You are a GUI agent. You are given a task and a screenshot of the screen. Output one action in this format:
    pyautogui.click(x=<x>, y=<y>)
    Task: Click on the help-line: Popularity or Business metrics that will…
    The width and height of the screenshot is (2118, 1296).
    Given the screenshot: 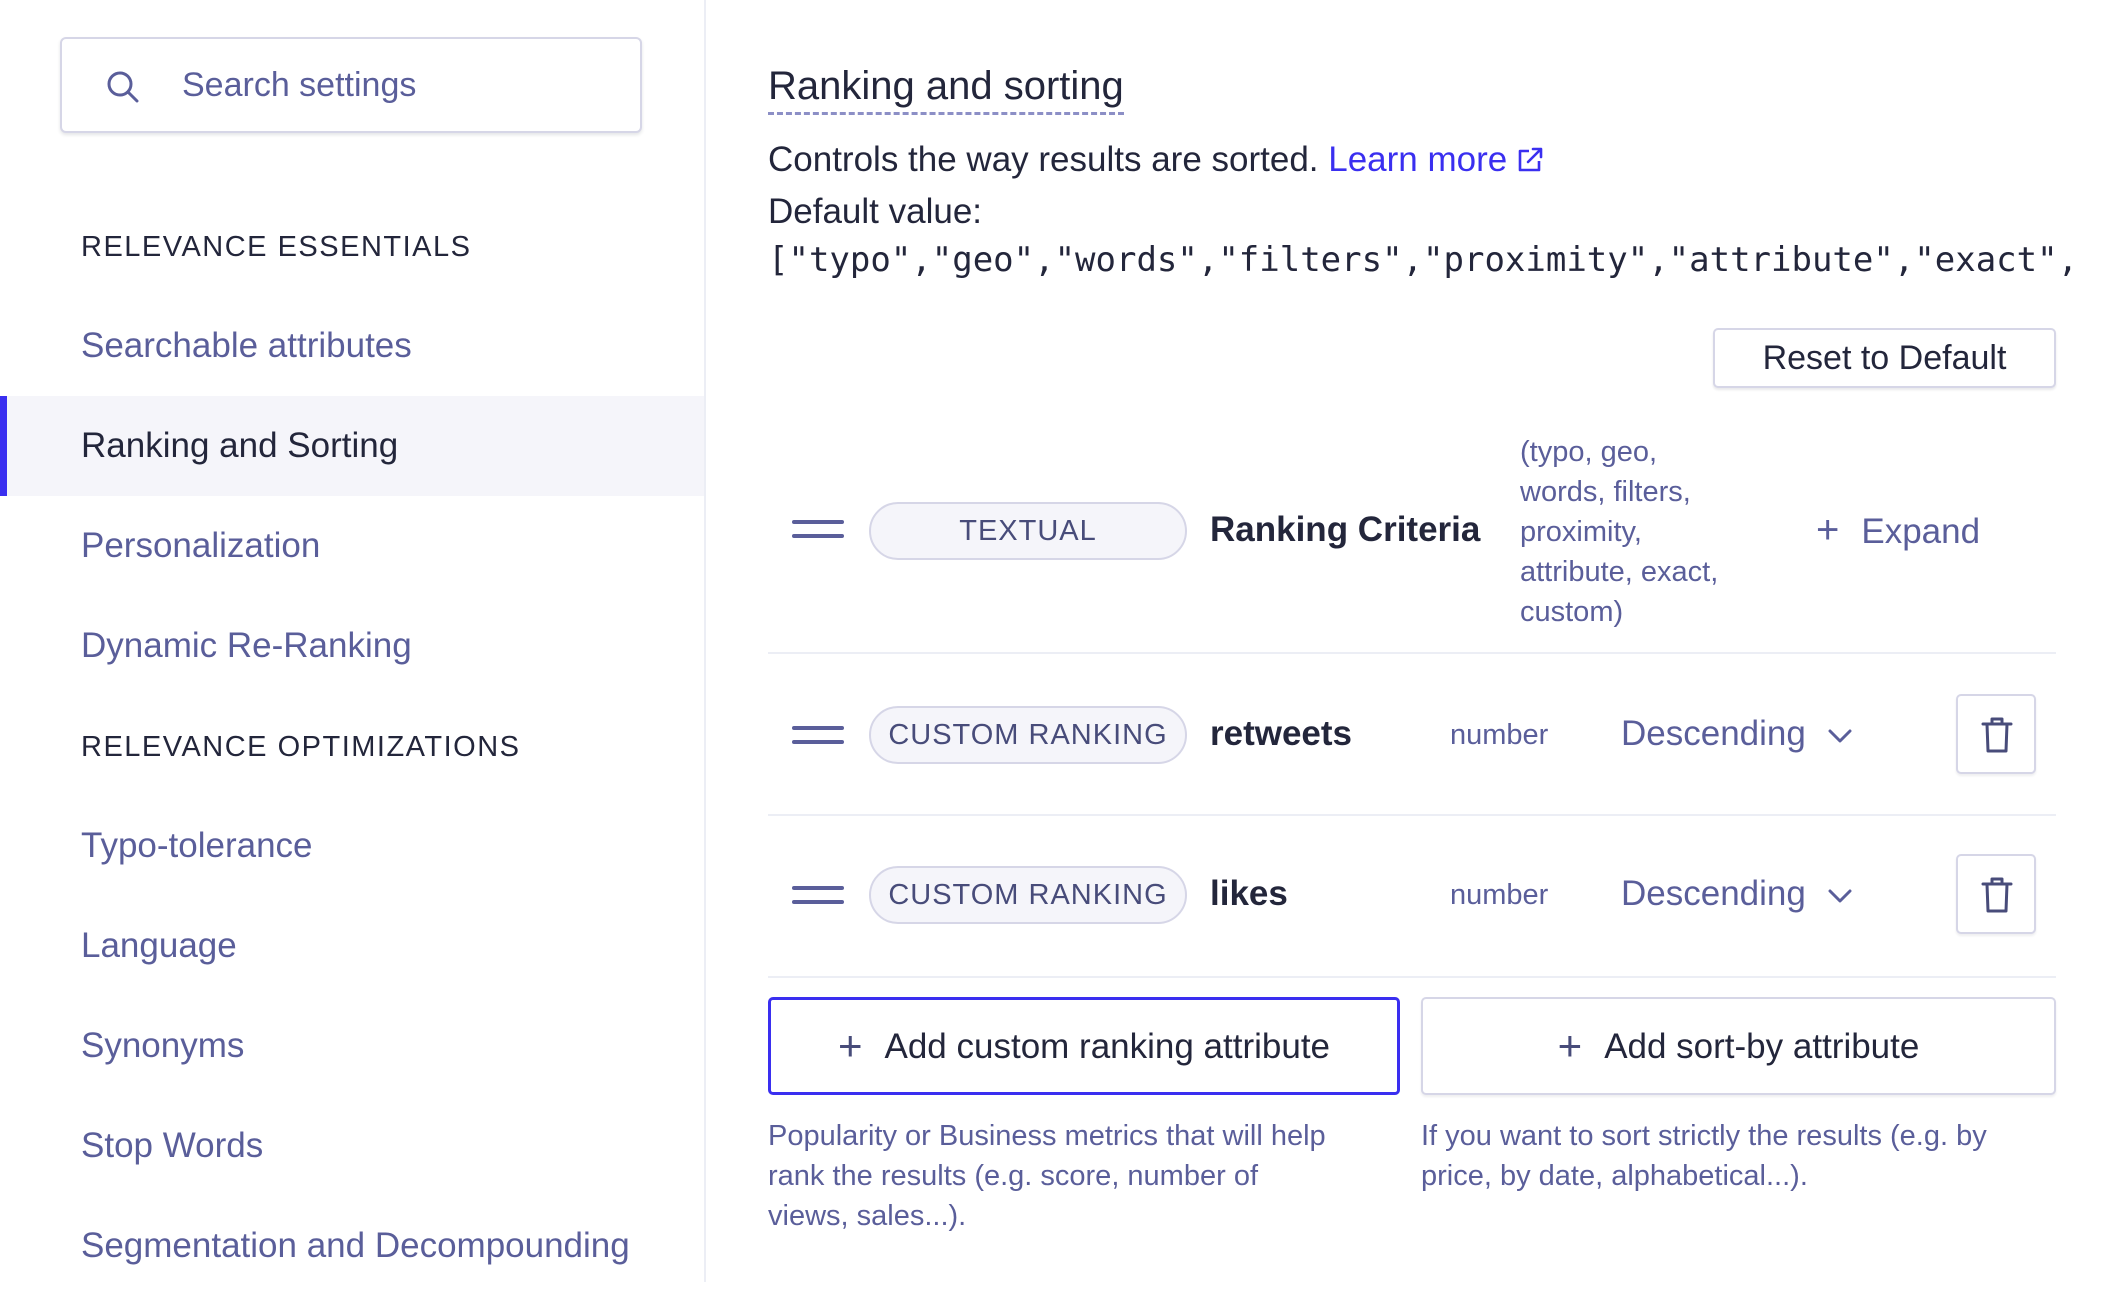 What is the action you would take?
    pyautogui.click(x=1047, y=1136)
    